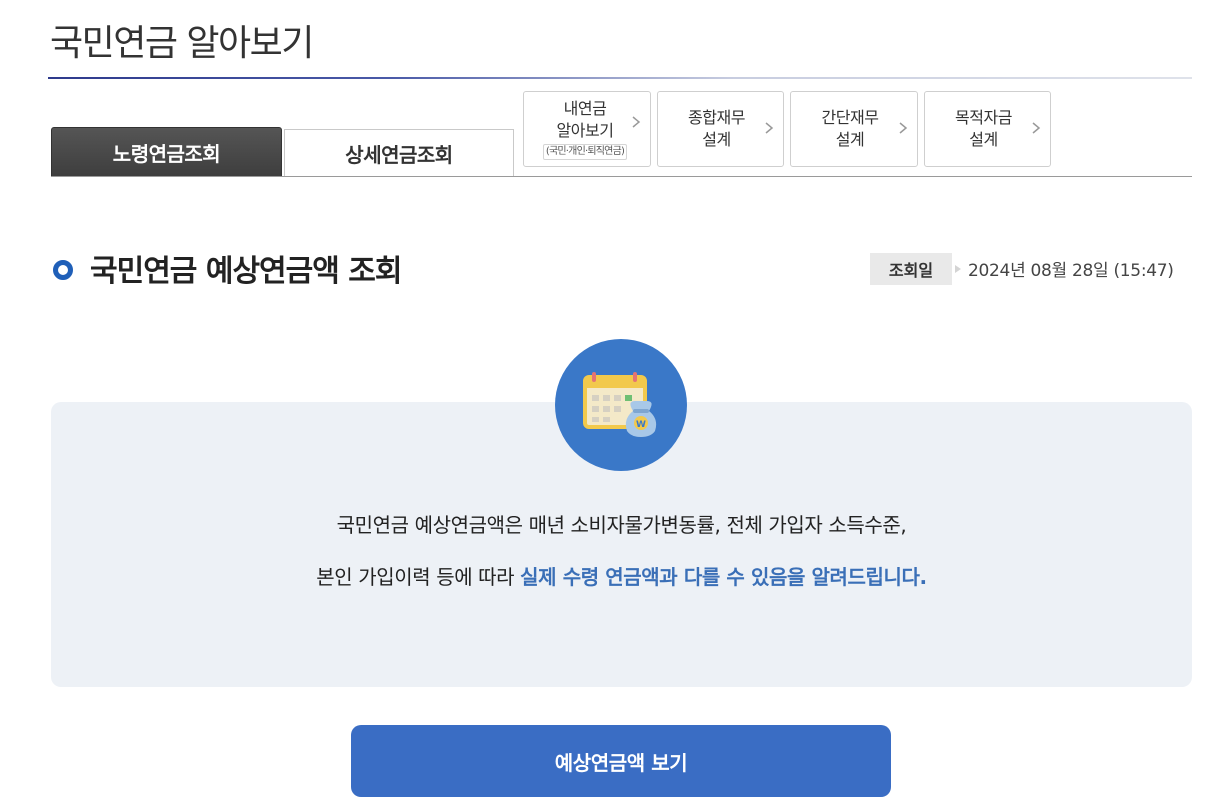 The width and height of the screenshot is (1226, 812). I want to click on quick-link-my-pension: 내연금 알아보기 (국민·개인·퇴직연금), so click(587, 129).